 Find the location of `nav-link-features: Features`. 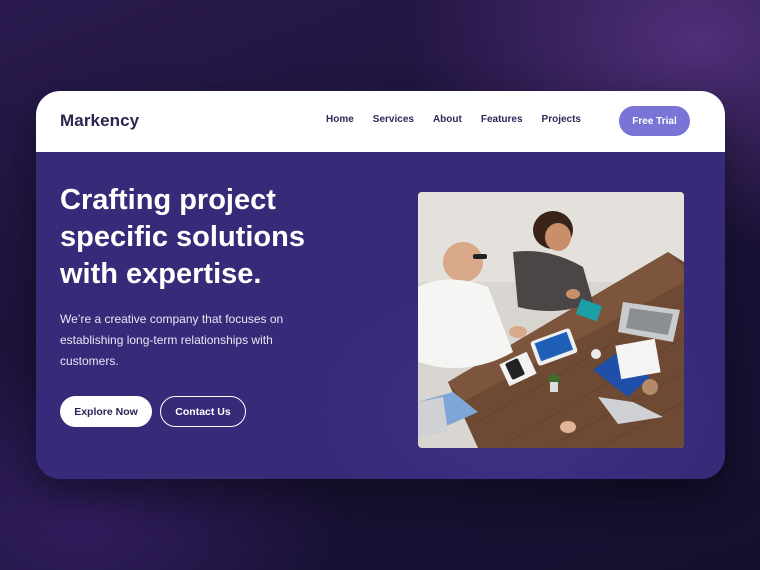

nav-link-features: Features is located at coordinates (502, 119).